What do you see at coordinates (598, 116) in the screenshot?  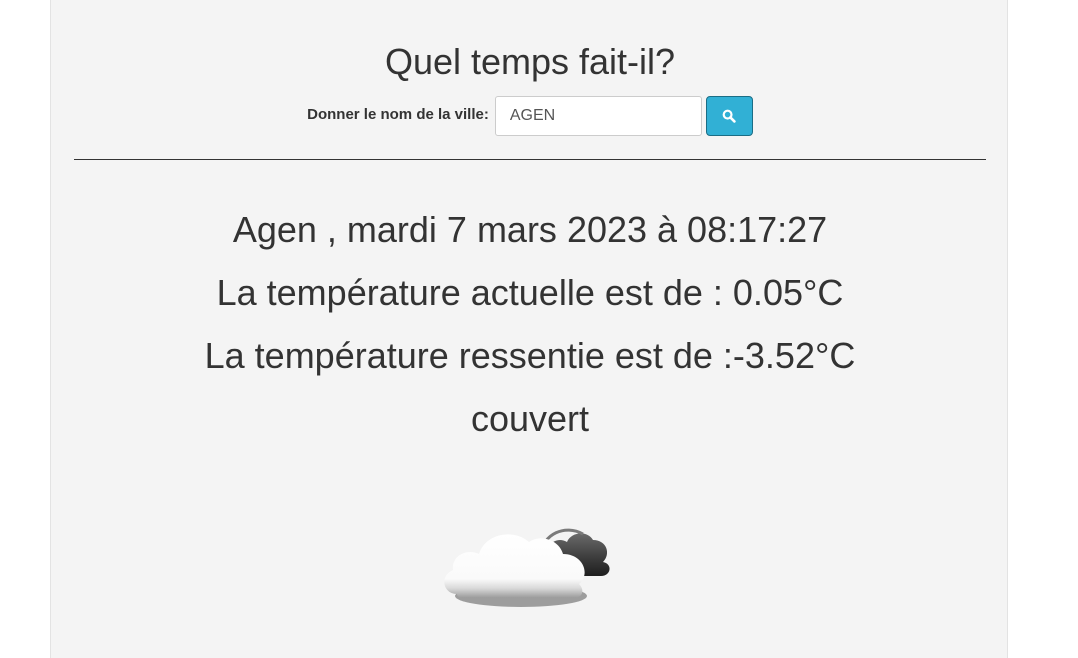 I see `city-input` at bounding box center [598, 116].